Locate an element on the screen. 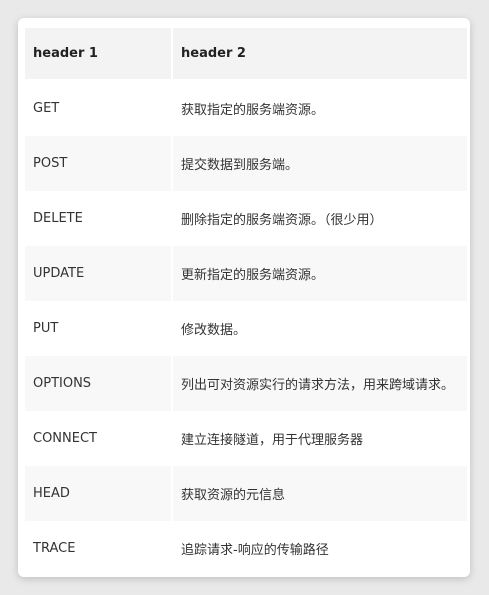 The height and width of the screenshot is (595, 489). description-cell: 删除指定的服务端资源。（很少用） is located at coordinates (320, 218).